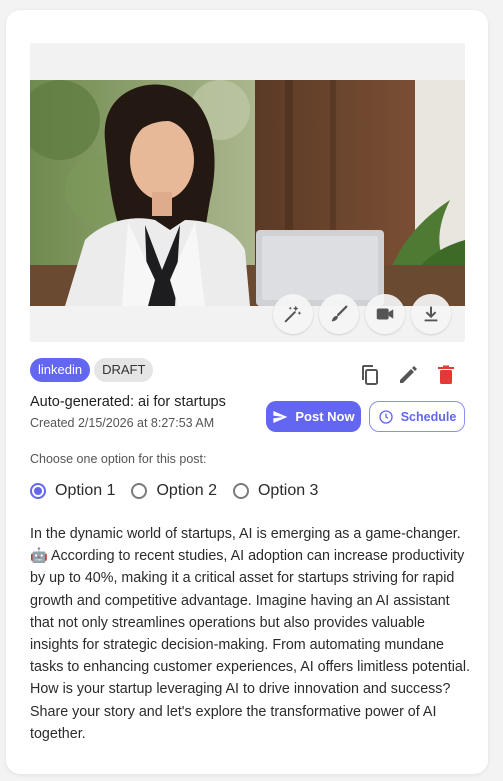  What do you see at coordinates (139, 491) in the screenshot?
I see `option-2-radio` at bounding box center [139, 491].